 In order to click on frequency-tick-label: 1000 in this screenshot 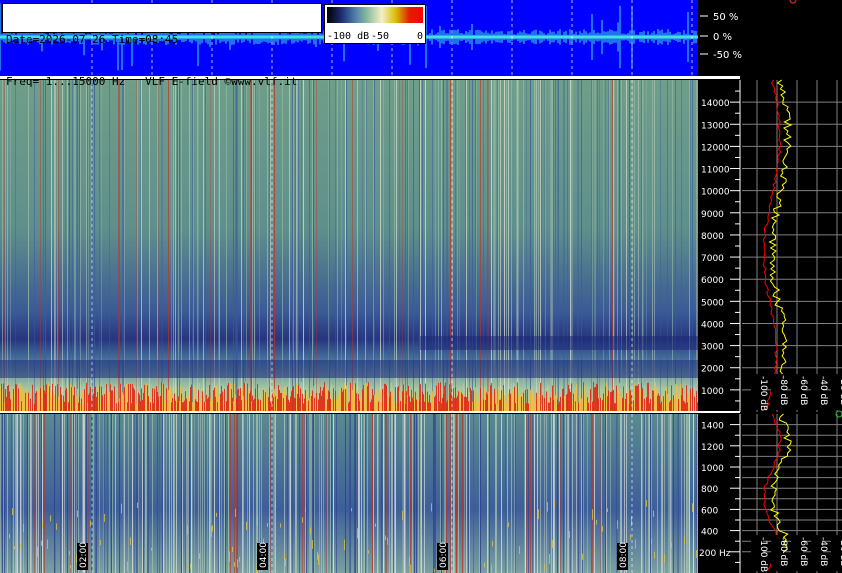, I will do `click(712, 469)`.